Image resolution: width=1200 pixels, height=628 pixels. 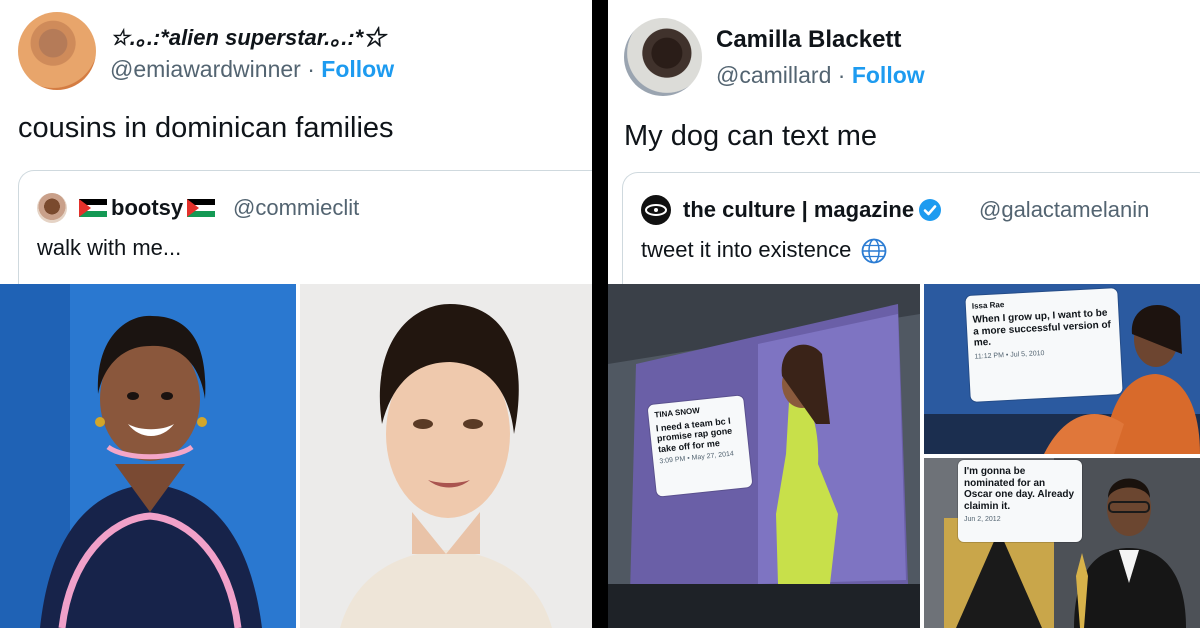 I want to click on handle: @emiawardwinner, so click(x=205, y=69).